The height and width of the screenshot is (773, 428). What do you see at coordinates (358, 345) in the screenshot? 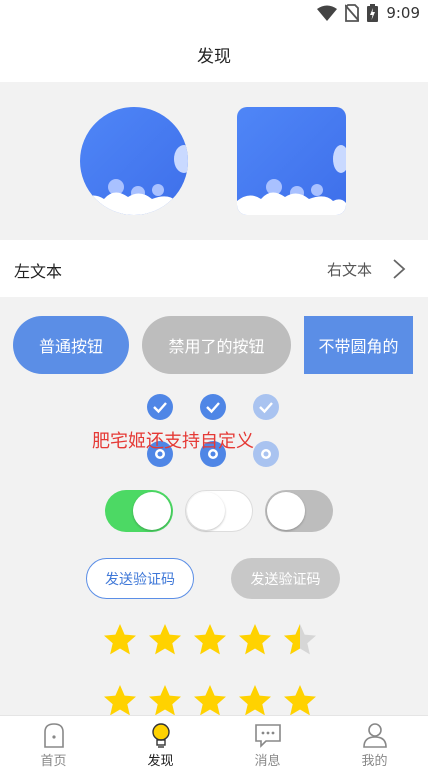
I see `square-button: 不带圆角的` at bounding box center [358, 345].